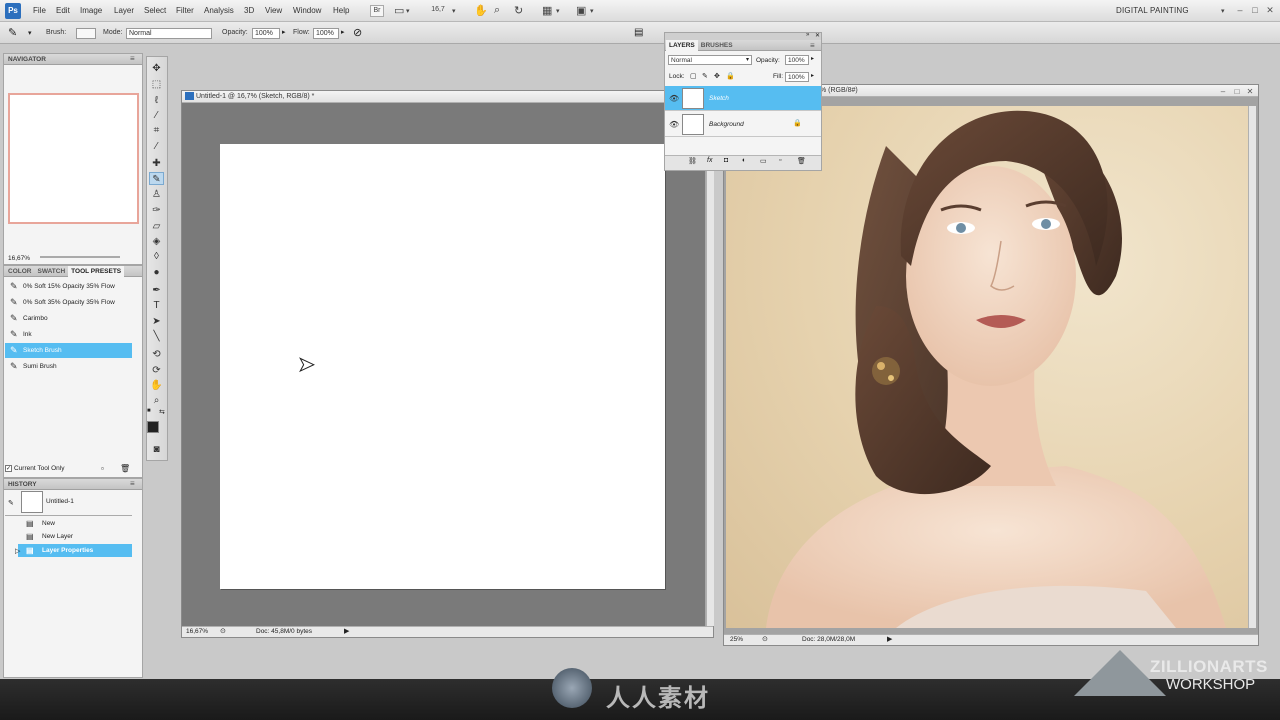 This screenshot has height=720, width=1280. What do you see at coordinates (156, 256) in the screenshot?
I see `blur-tool-icon: ◊` at bounding box center [156, 256].